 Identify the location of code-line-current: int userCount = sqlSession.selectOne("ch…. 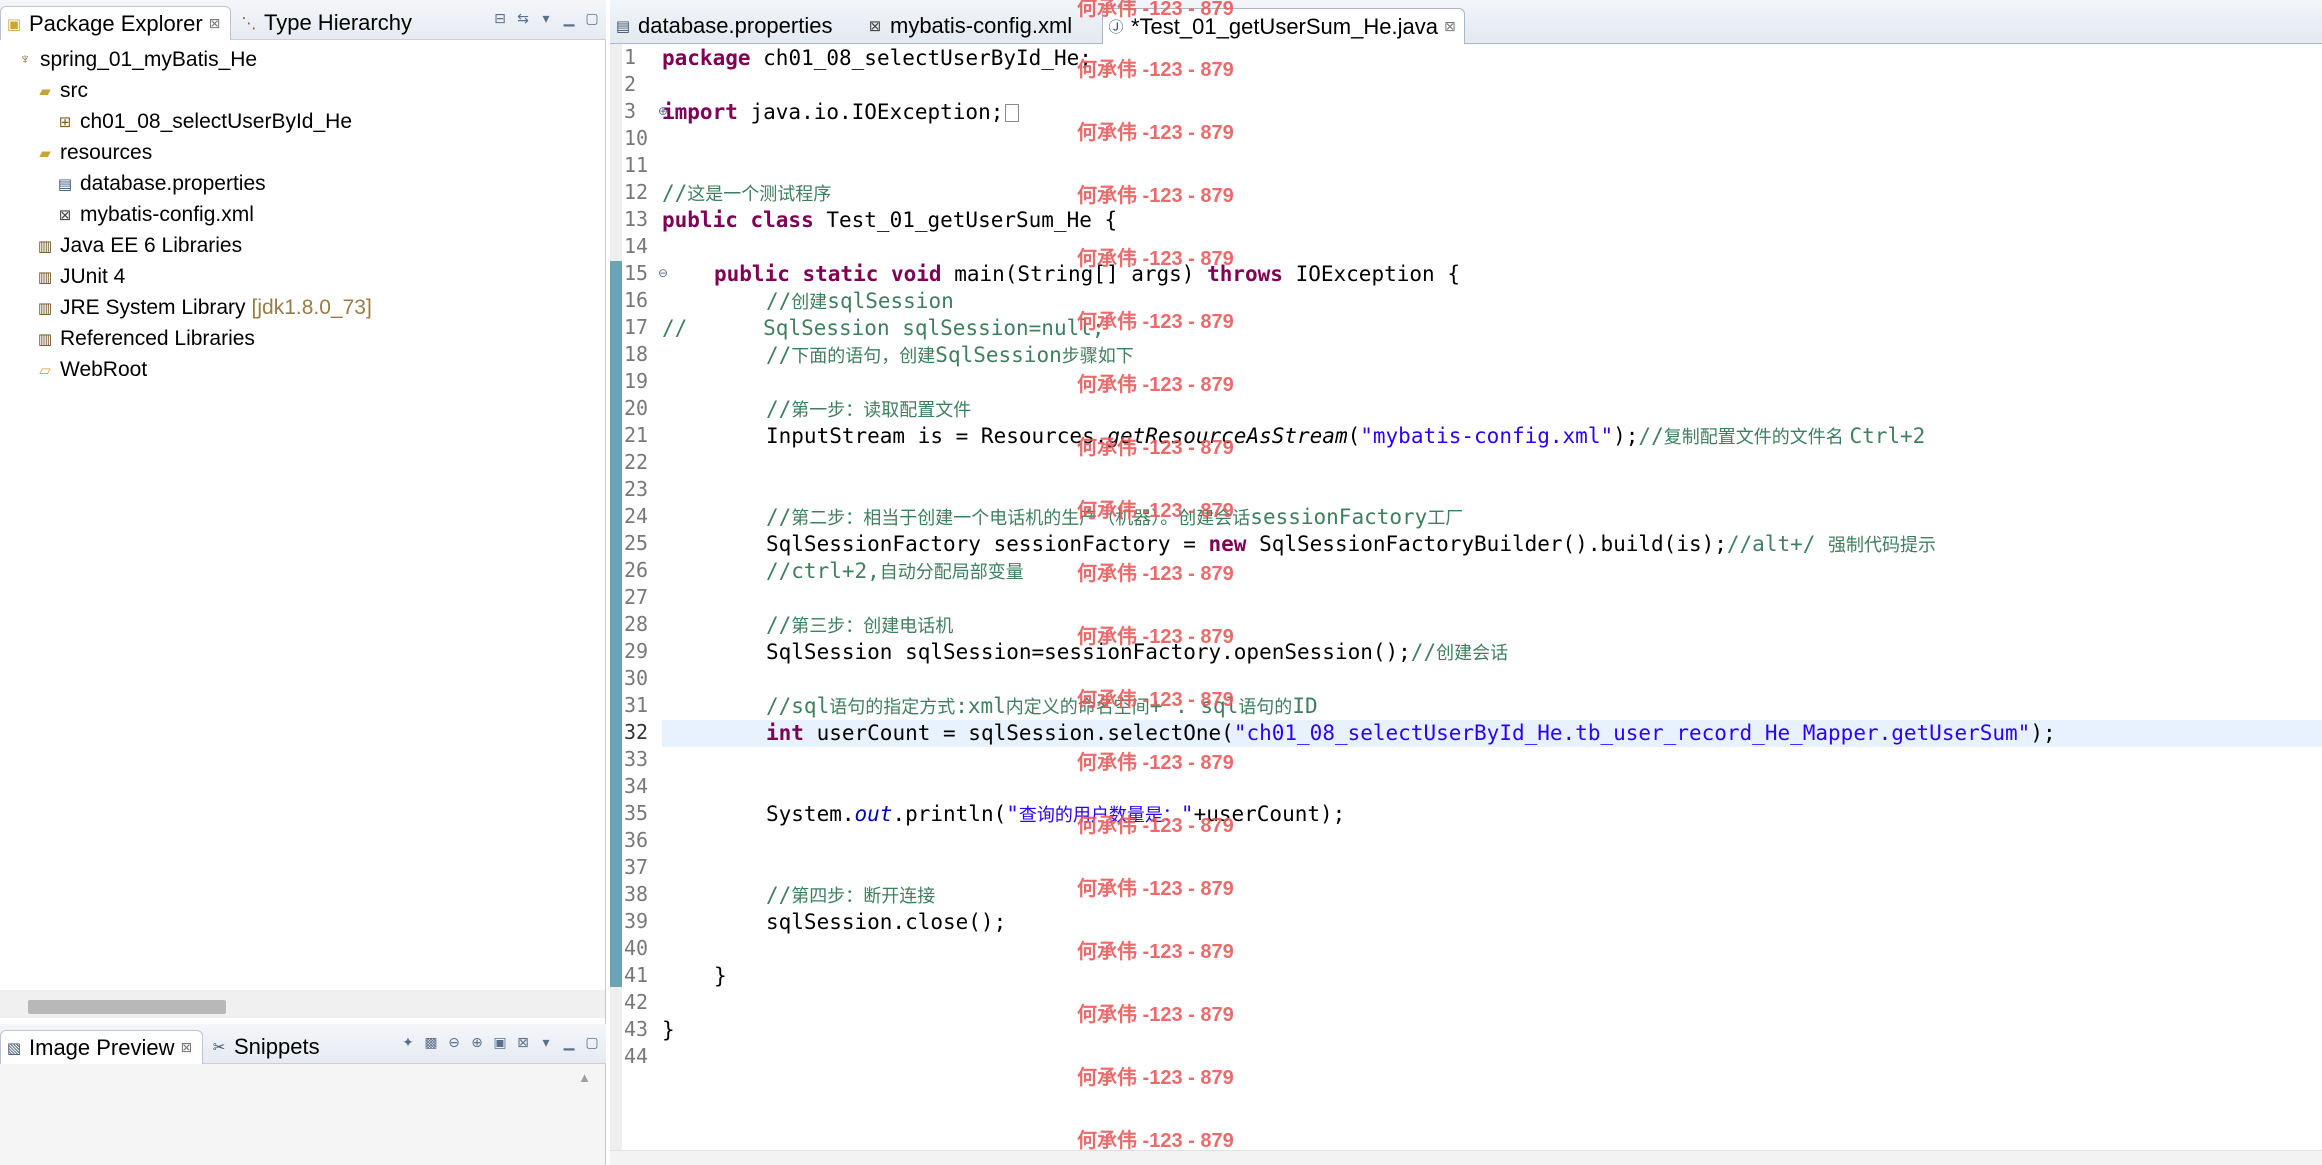
(1411, 733).